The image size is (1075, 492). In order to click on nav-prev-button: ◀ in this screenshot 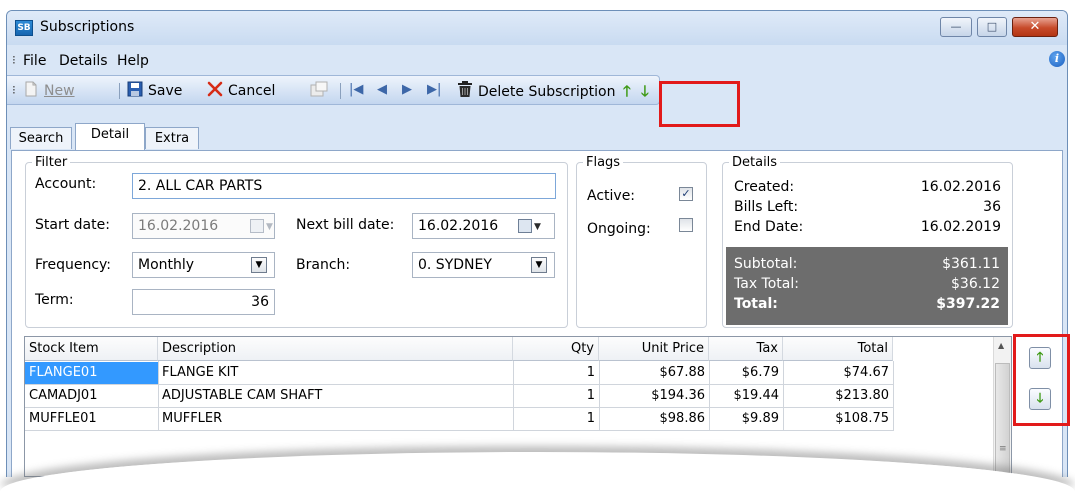, I will do `click(382, 89)`.